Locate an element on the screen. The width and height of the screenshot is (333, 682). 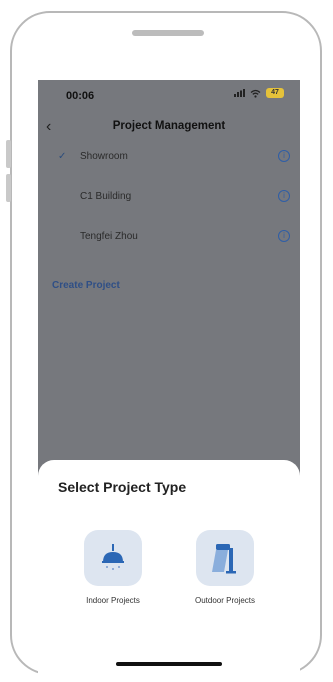
option-label: Outdoor Projects is located at coordinates (225, 600).